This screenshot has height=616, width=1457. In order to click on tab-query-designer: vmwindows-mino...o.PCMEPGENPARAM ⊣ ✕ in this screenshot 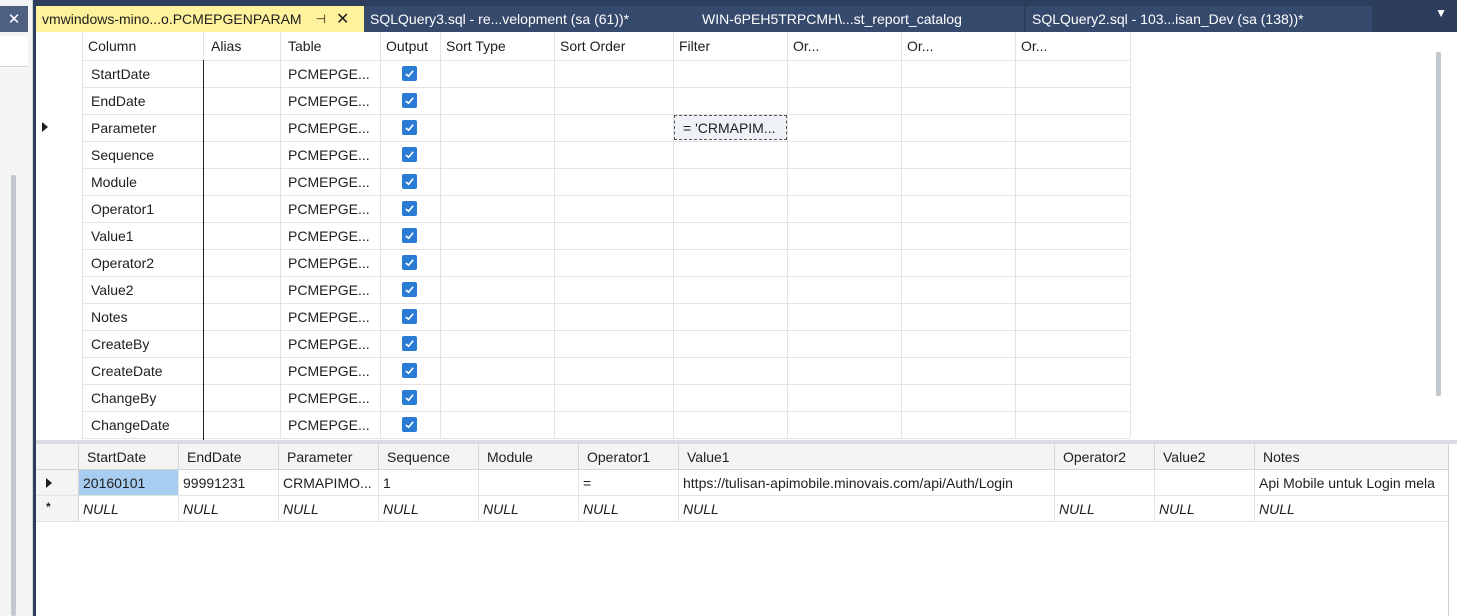, I will do `click(203, 19)`.